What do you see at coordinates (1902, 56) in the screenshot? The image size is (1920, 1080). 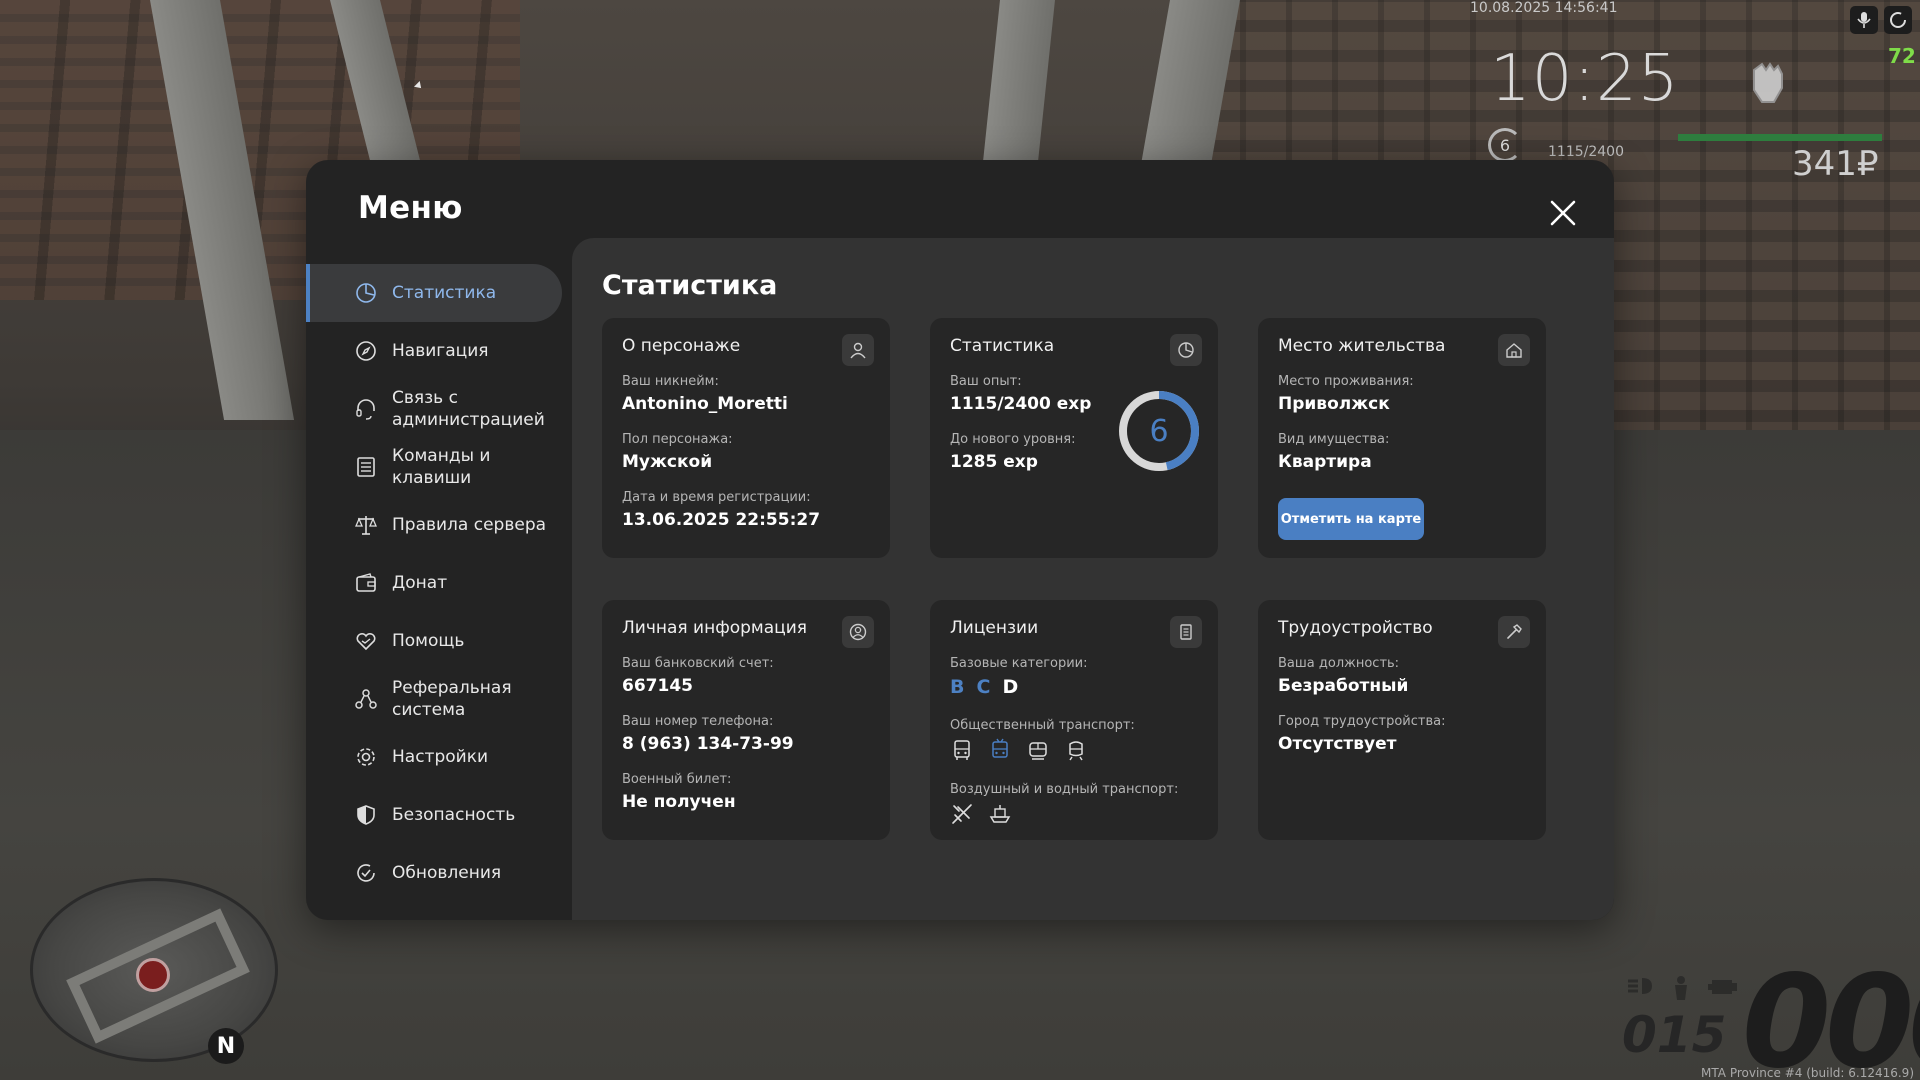 I see `hud-ping: 72` at bounding box center [1902, 56].